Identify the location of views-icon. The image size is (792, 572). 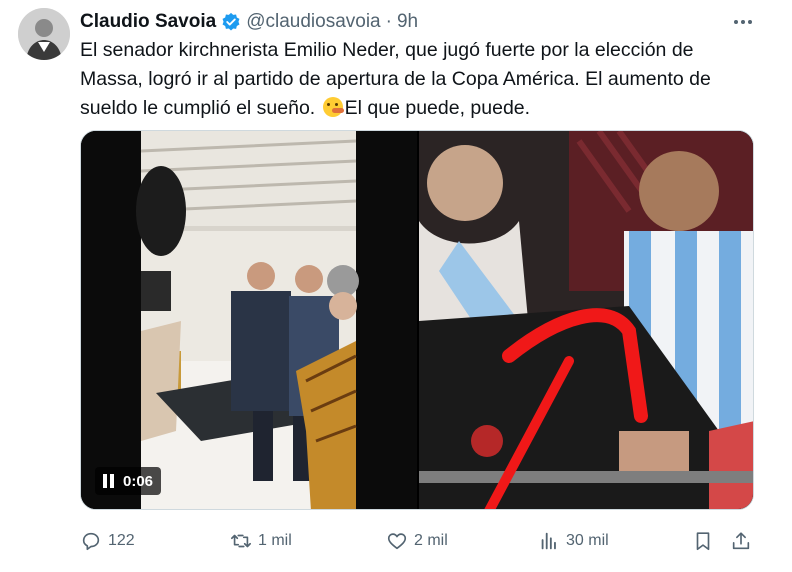
(548, 541).